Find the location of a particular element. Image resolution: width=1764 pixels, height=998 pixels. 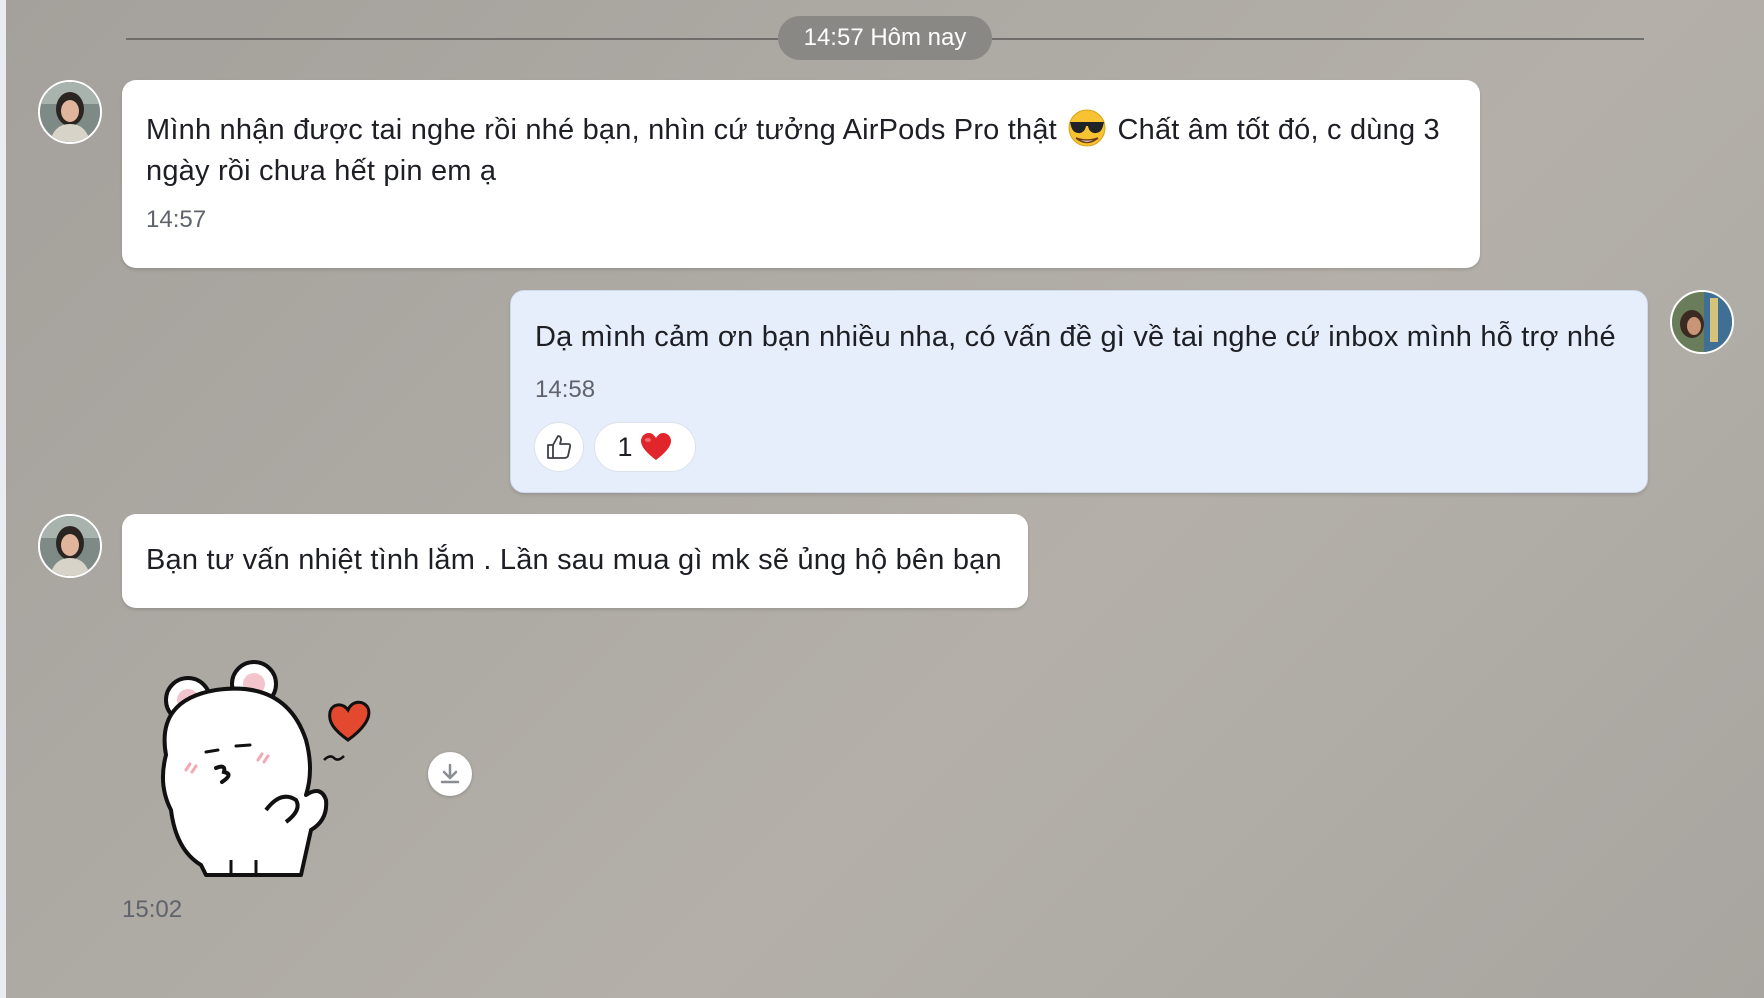

download-icon is located at coordinates (450, 773).